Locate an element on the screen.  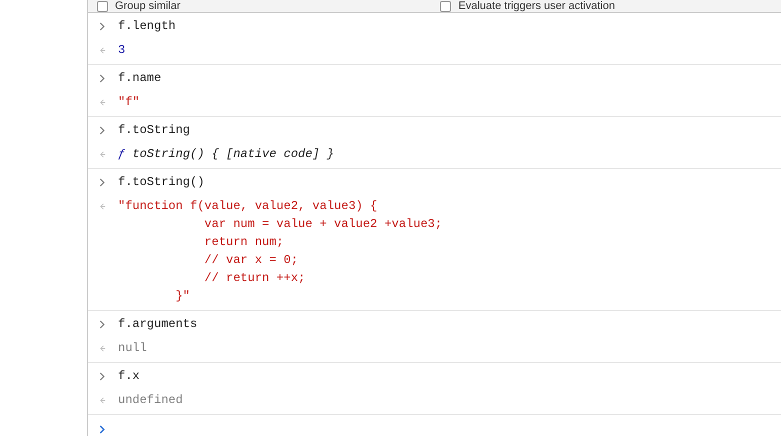
console-result: null is located at coordinates (132, 348).